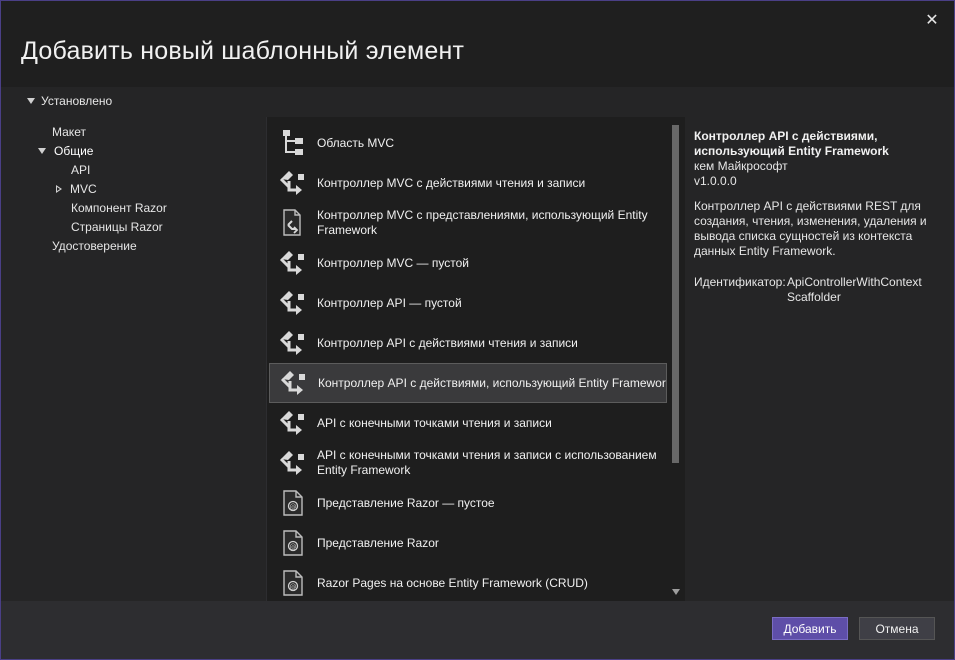  What do you see at coordinates (468, 143) in the screenshot?
I see `template-item: Область MVC` at bounding box center [468, 143].